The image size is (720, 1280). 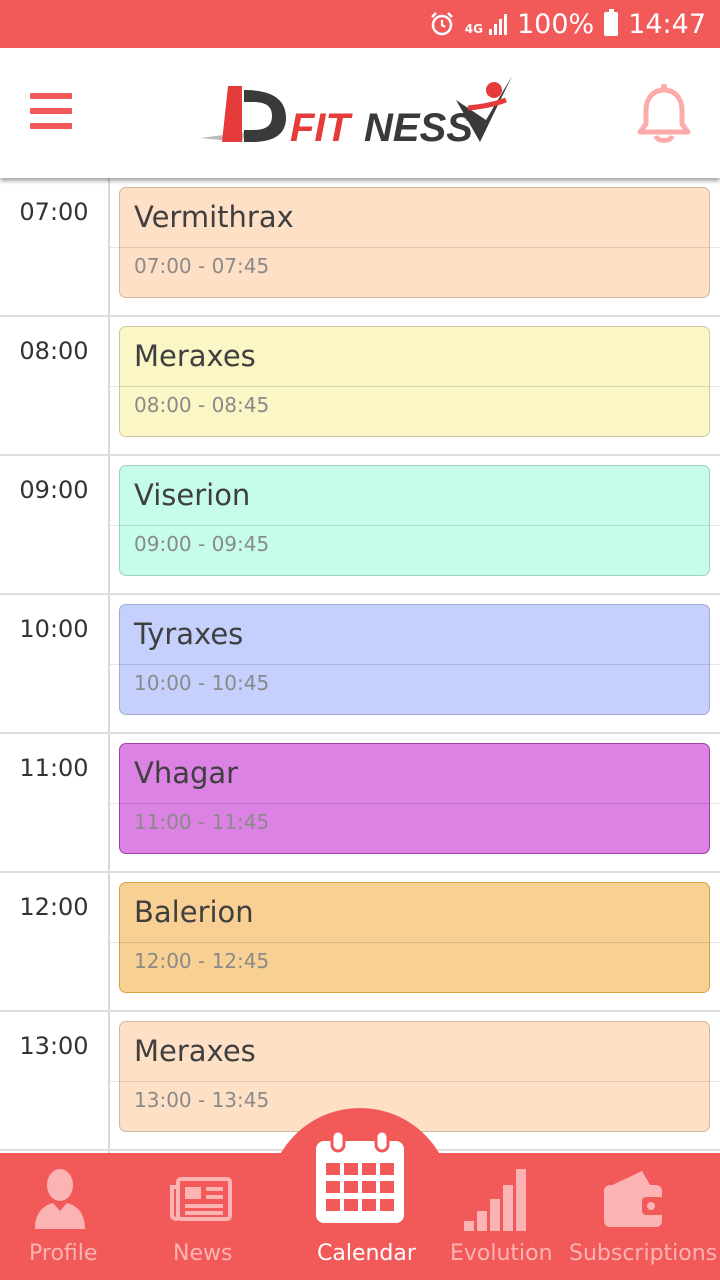 I want to click on event-time-range: 12:00 - 12:45, so click(x=202, y=961).